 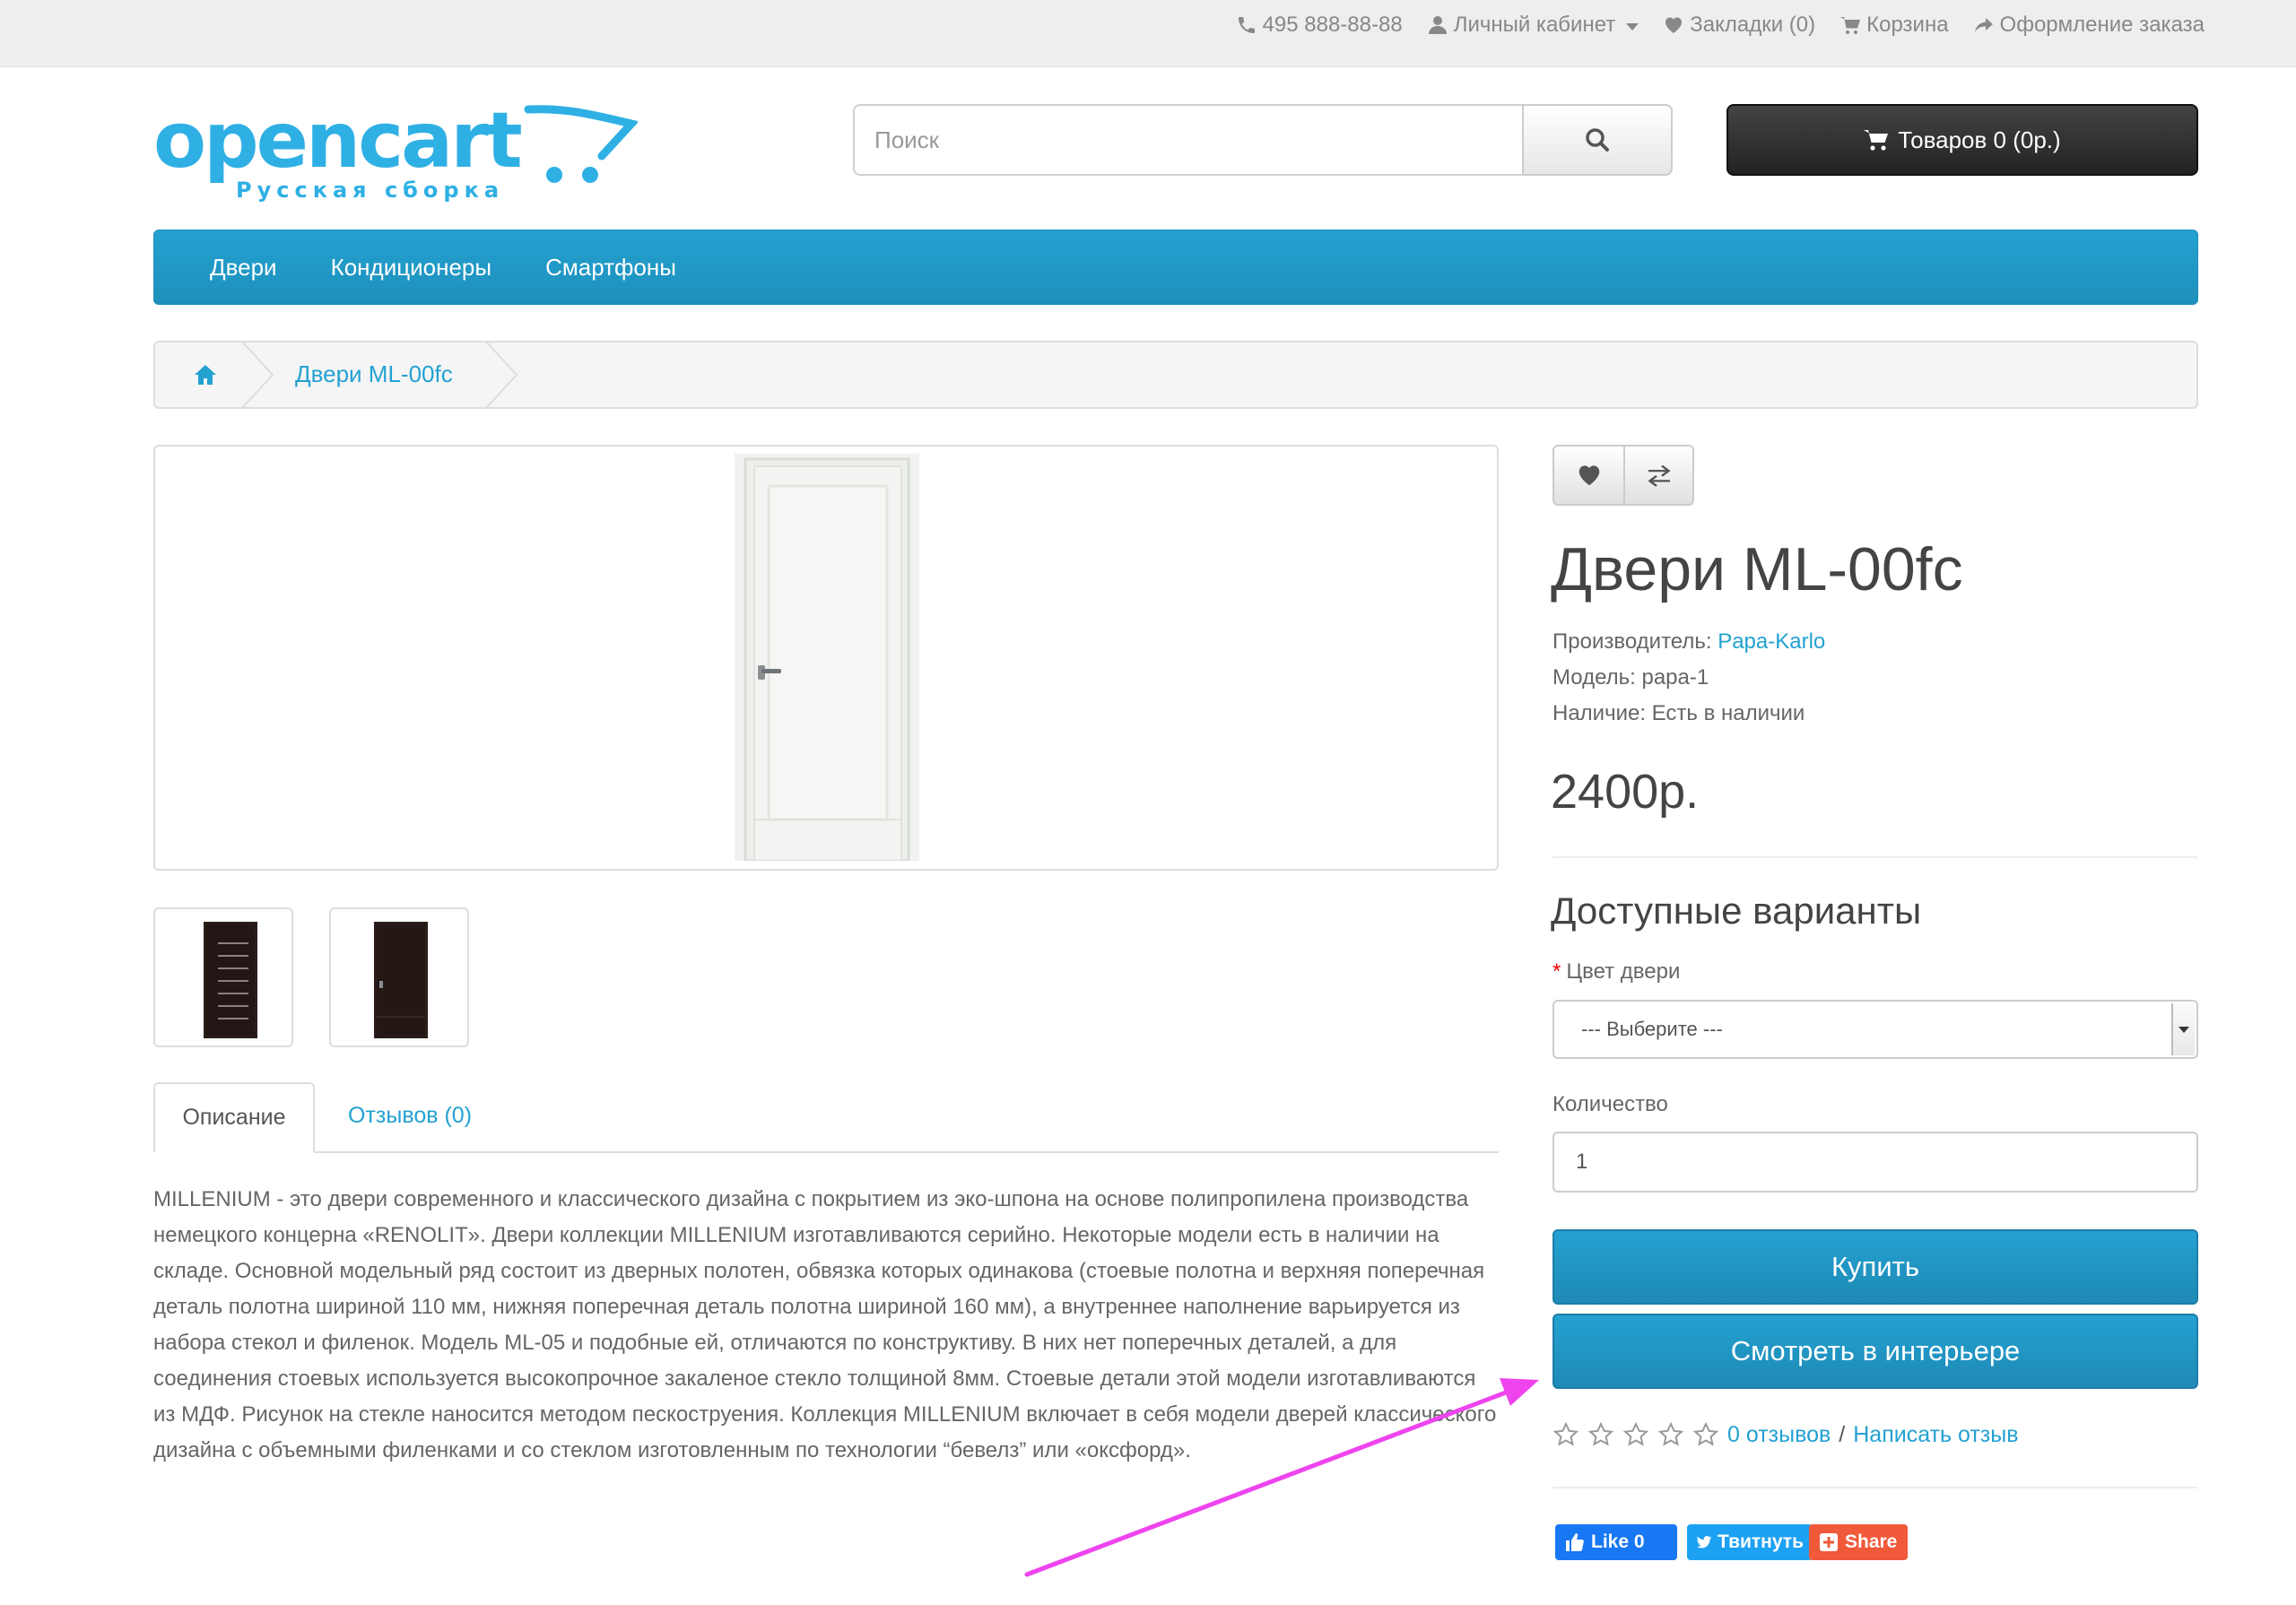 What do you see at coordinates (1632, 26) in the screenshot?
I see `caret-down-icon` at bounding box center [1632, 26].